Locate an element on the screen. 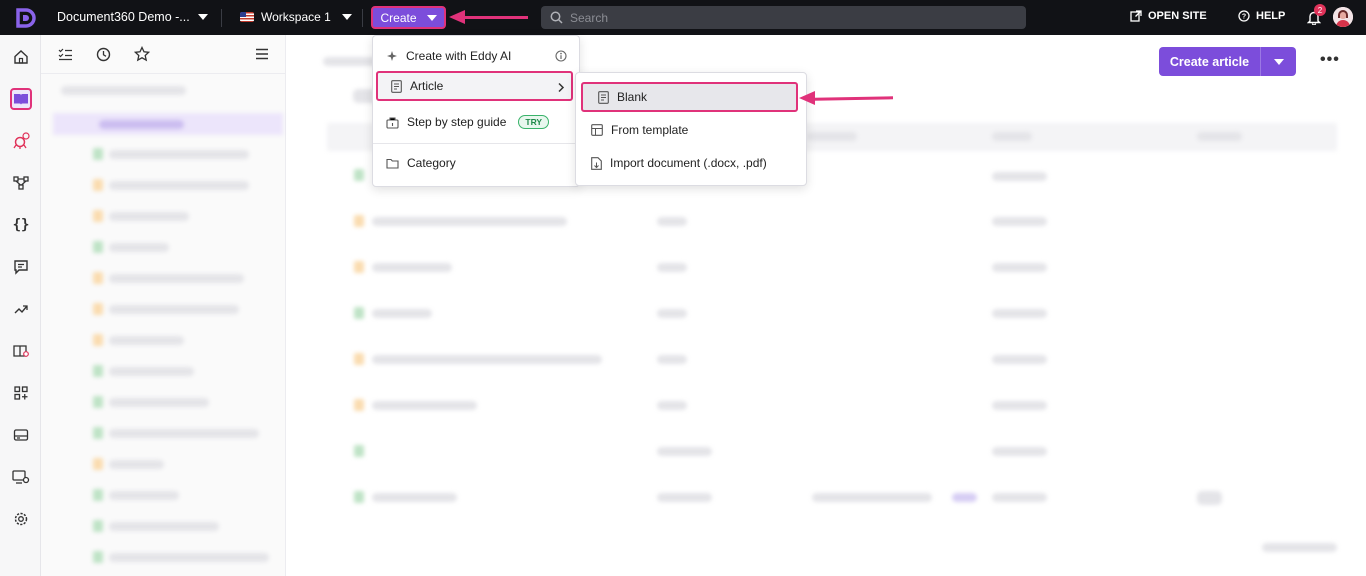  portal-settings-icon is located at coordinates (21, 477).